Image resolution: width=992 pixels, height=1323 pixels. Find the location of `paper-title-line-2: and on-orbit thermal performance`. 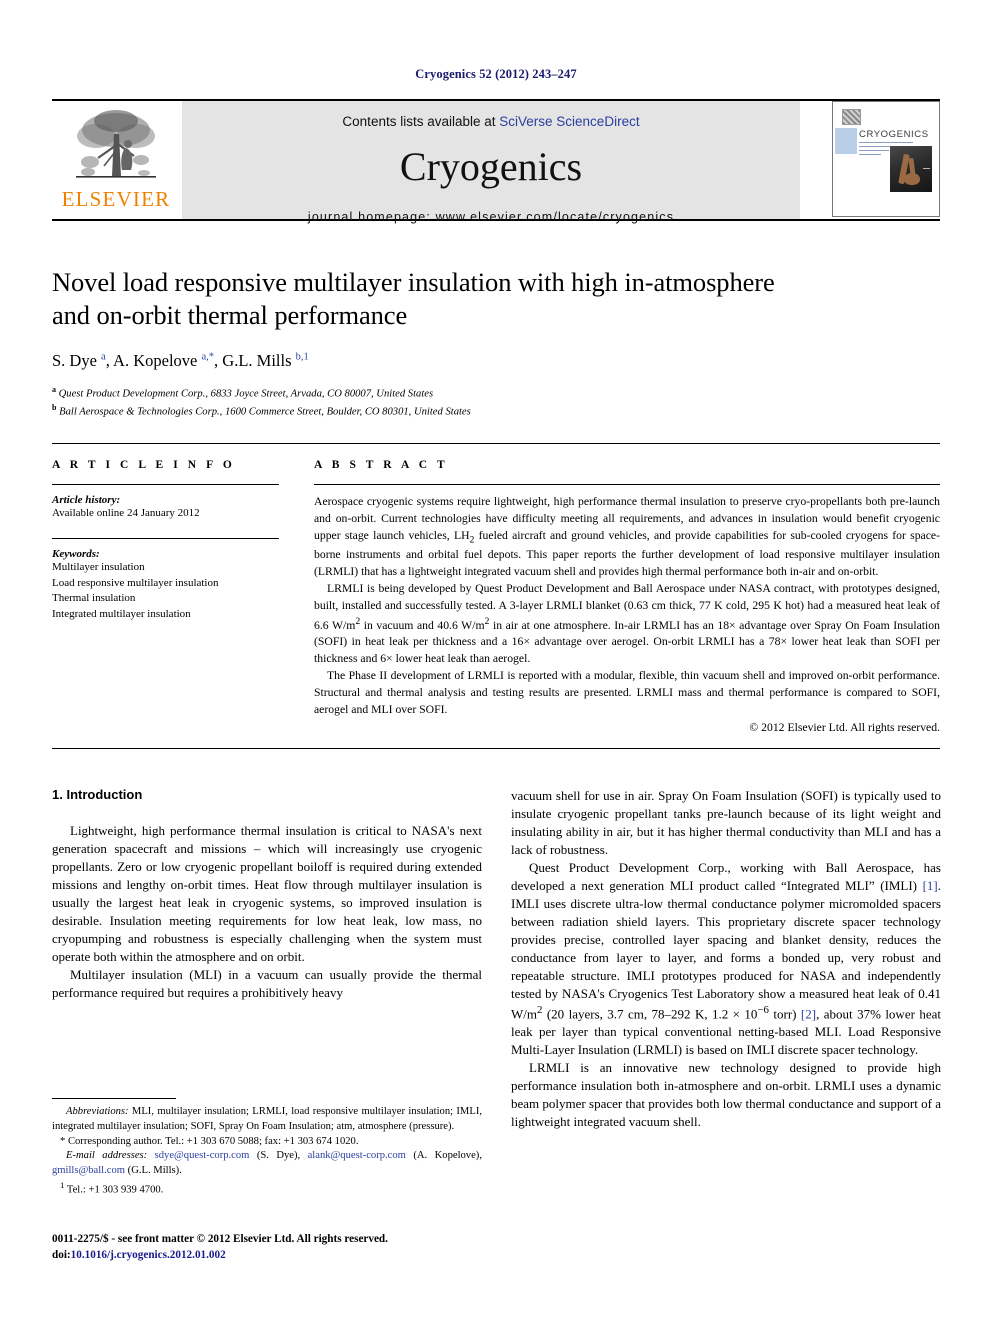

paper-title-line-2: and on-orbit thermal performance is located at coordinates (230, 315).